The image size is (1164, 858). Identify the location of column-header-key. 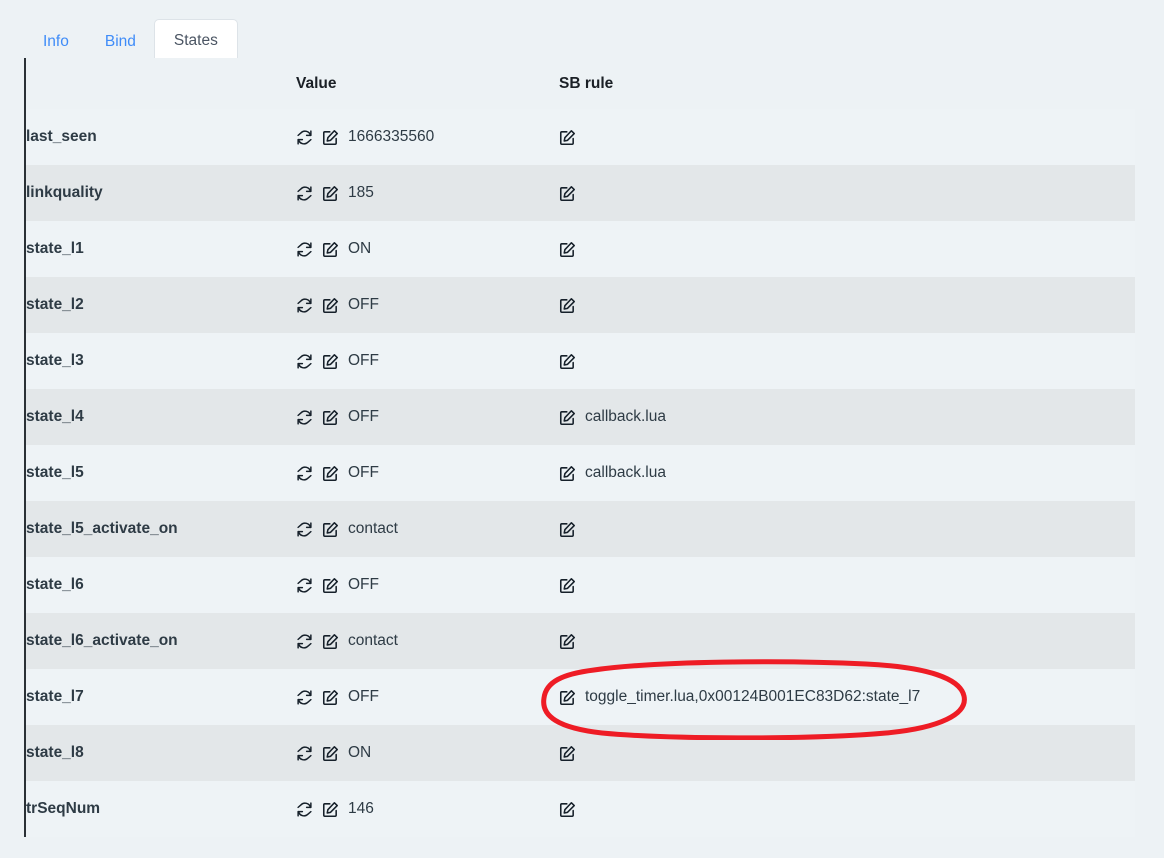
(161, 83).